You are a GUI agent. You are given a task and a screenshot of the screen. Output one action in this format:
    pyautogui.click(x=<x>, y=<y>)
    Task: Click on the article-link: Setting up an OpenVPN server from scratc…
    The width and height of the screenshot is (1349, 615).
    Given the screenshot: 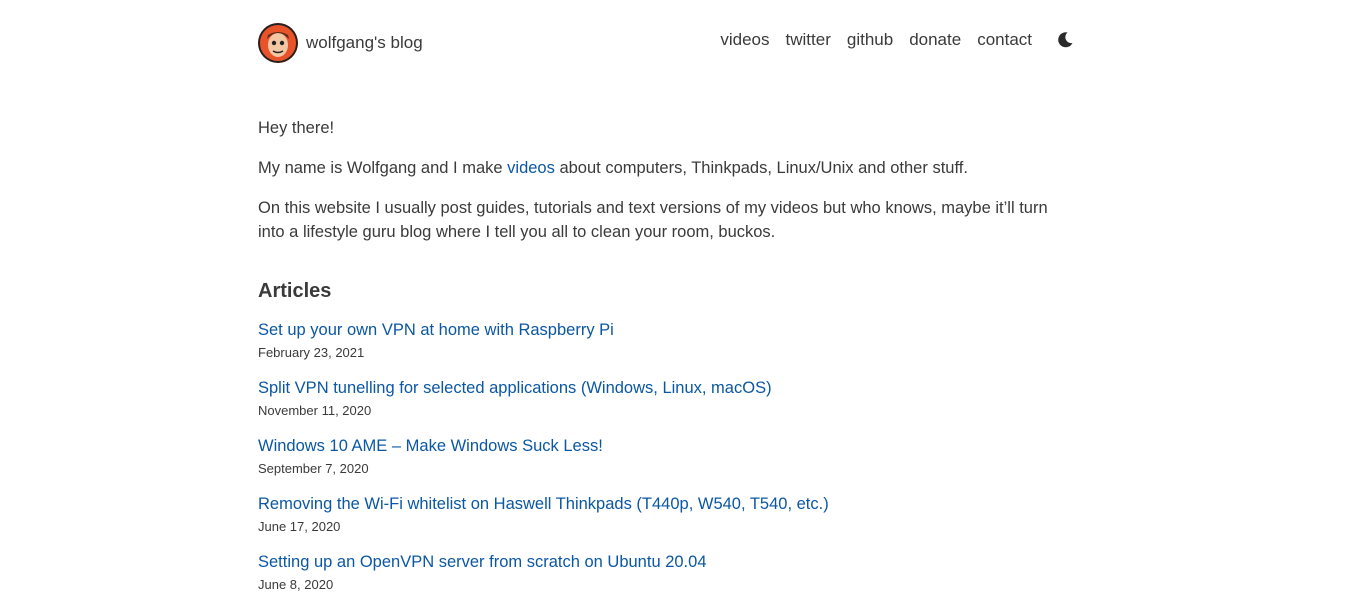 What is the action you would take?
    pyautogui.click(x=666, y=562)
    